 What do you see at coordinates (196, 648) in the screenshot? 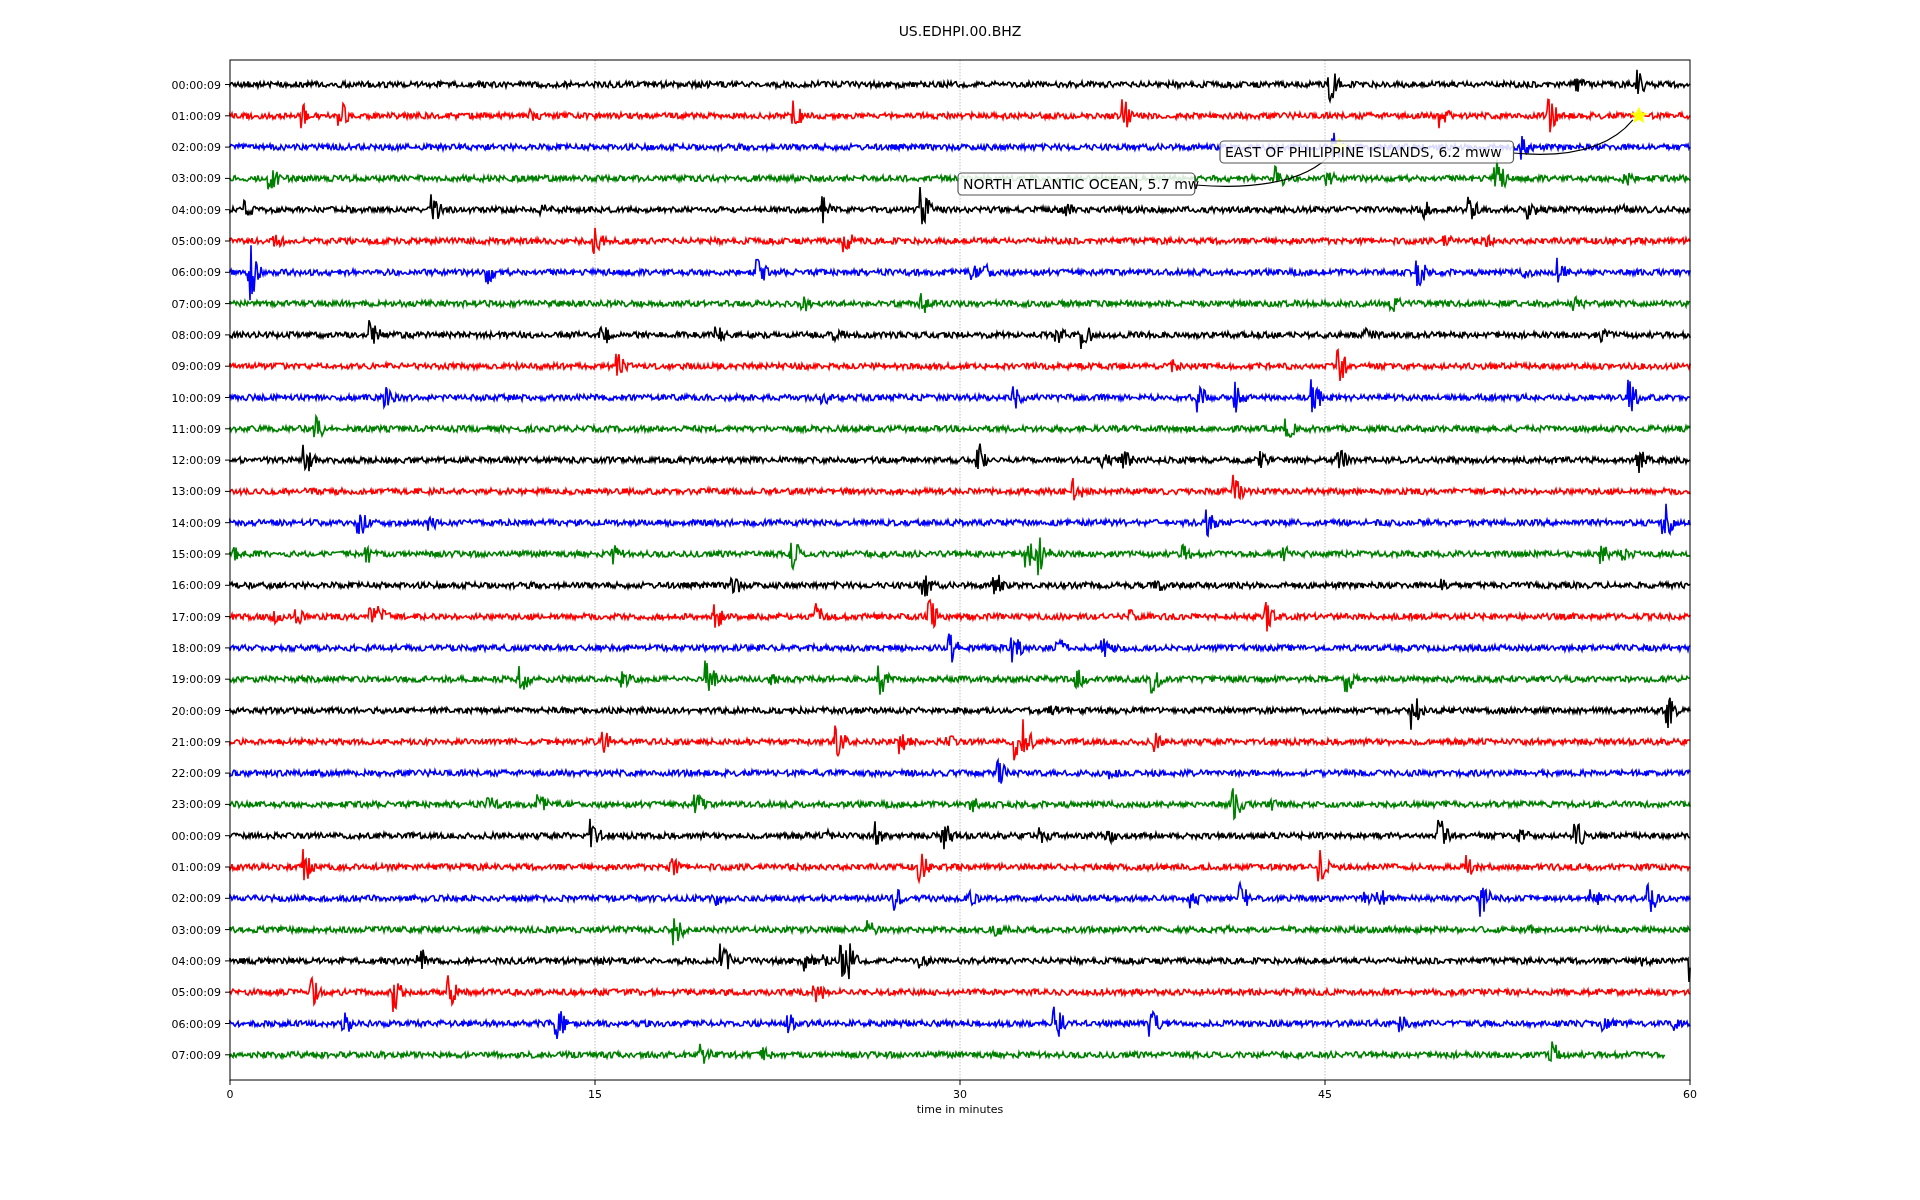
I see `row-time-label: 18:00:09` at bounding box center [196, 648].